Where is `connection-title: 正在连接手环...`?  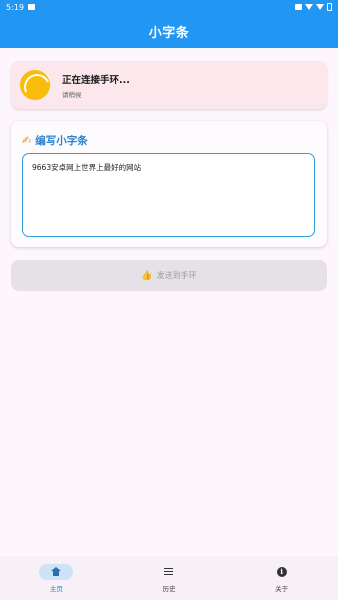
connection-title: 正在连接手环... is located at coordinates (96, 80).